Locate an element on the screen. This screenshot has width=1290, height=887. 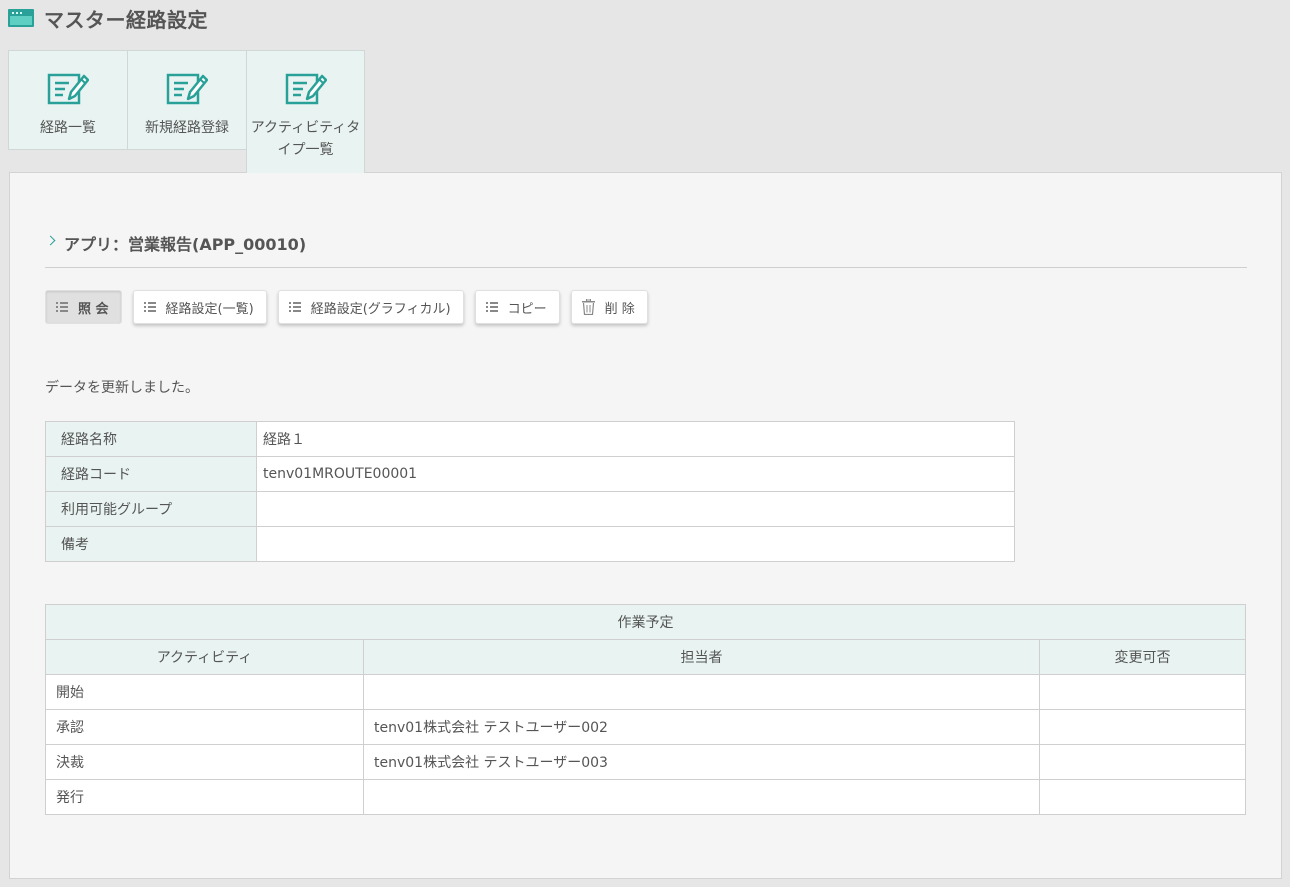
activity-cell: 発行 is located at coordinates (204, 797).